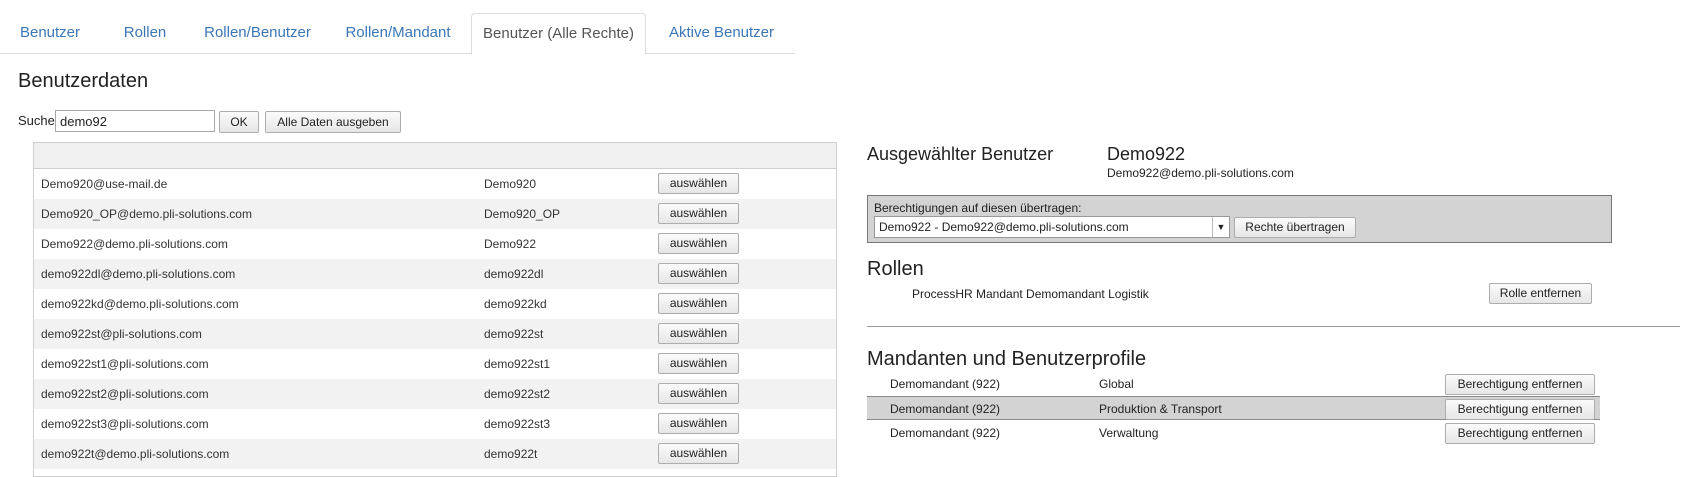 The height and width of the screenshot is (477, 1692). What do you see at coordinates (1540, 293) in the screenshot?
I see `remove-role-button: Rolle entfernen` at bounding box center [1540, 293].